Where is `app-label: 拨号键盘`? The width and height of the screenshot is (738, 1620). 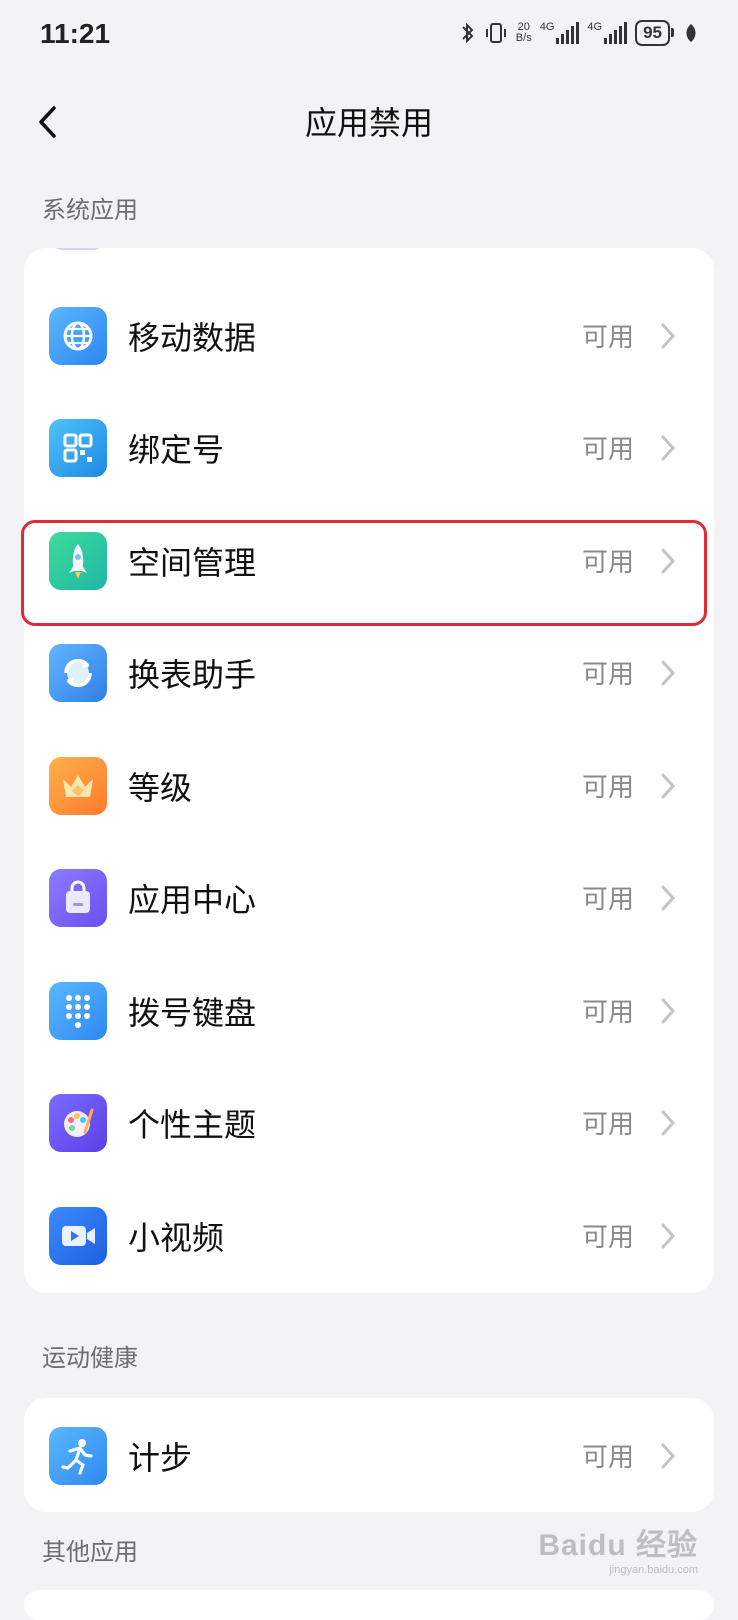
app-label: 拨号键盘 is located at coordinates (192, 1012).